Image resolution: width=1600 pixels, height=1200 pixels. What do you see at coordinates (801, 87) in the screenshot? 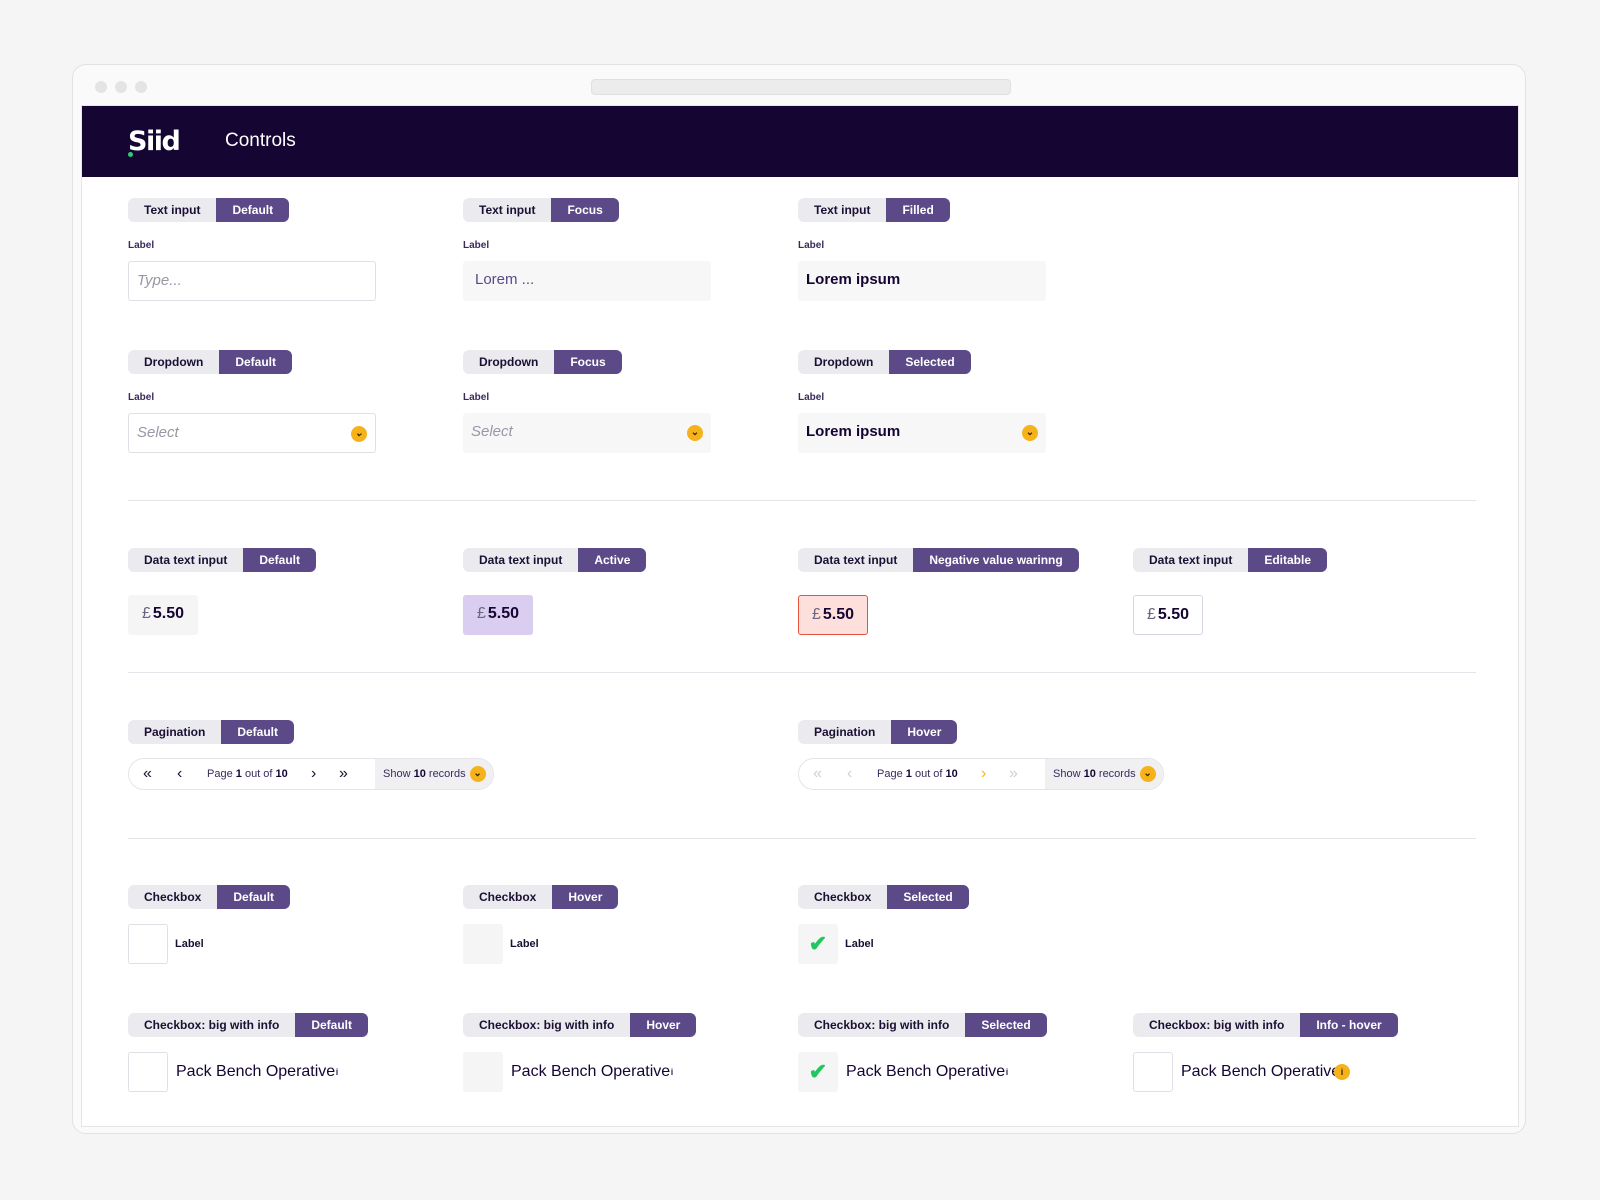
I see `address-bar` at bounding box center [801, 87].